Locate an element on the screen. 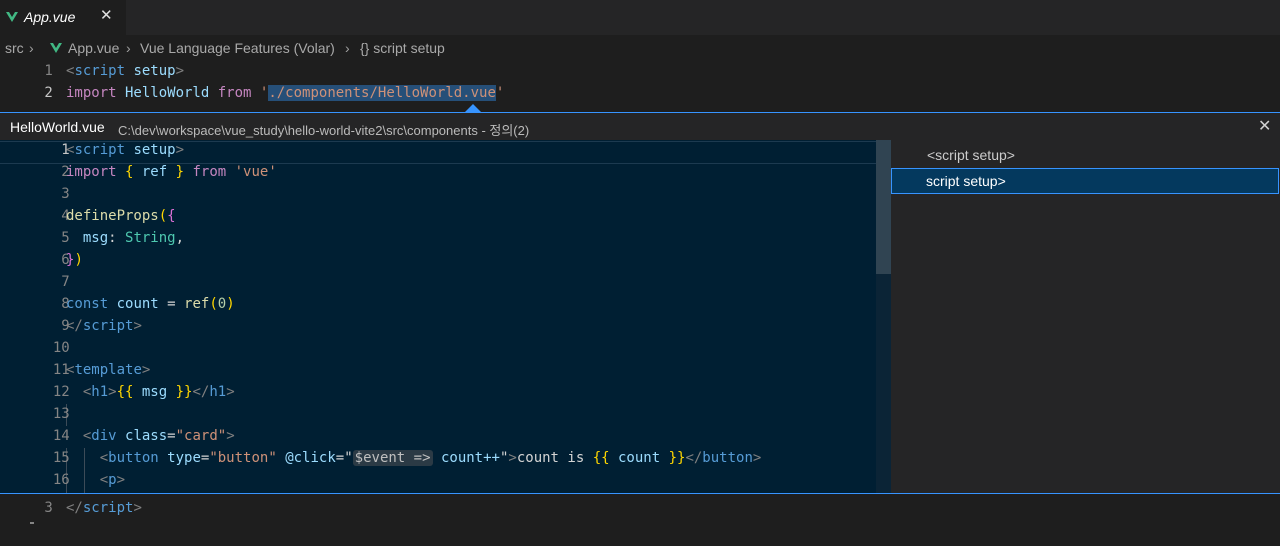  code-line: 12 <h1>{{ msg }}</h1> is located at coordinates (445, 393).